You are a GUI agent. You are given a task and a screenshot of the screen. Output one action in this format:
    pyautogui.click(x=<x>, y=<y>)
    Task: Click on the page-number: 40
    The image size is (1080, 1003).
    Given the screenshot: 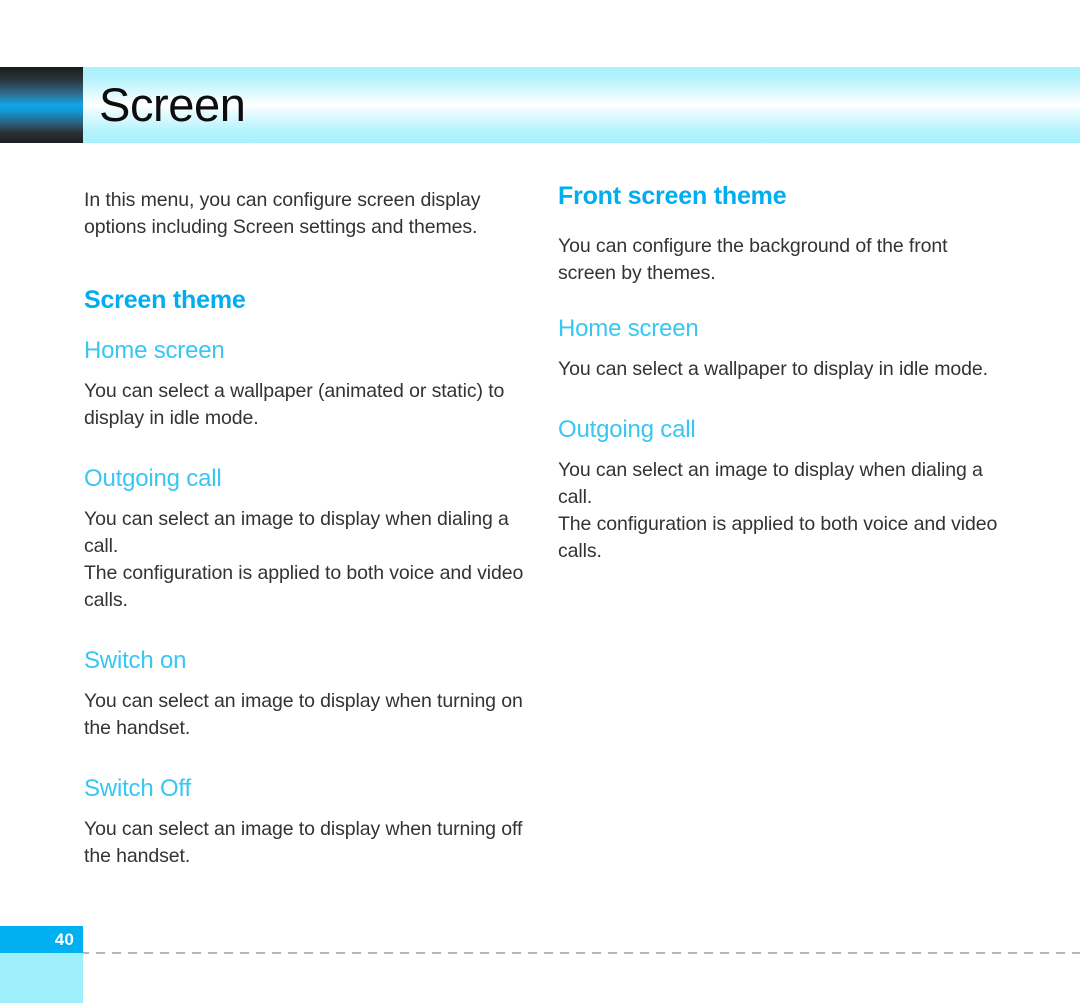 What is the action you would take?
    pyautogui.click(x=64, y=939)
    